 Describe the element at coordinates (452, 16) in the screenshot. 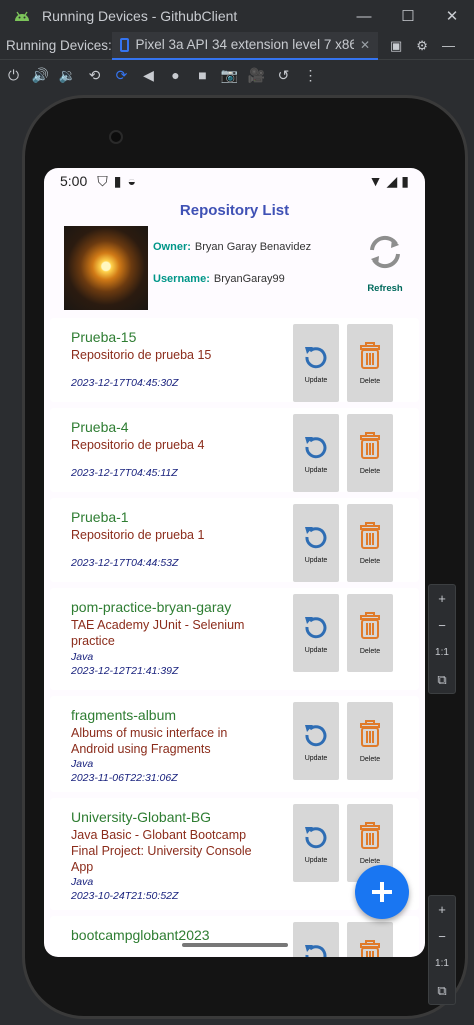

I see `close-window-button: ✕` at that location.